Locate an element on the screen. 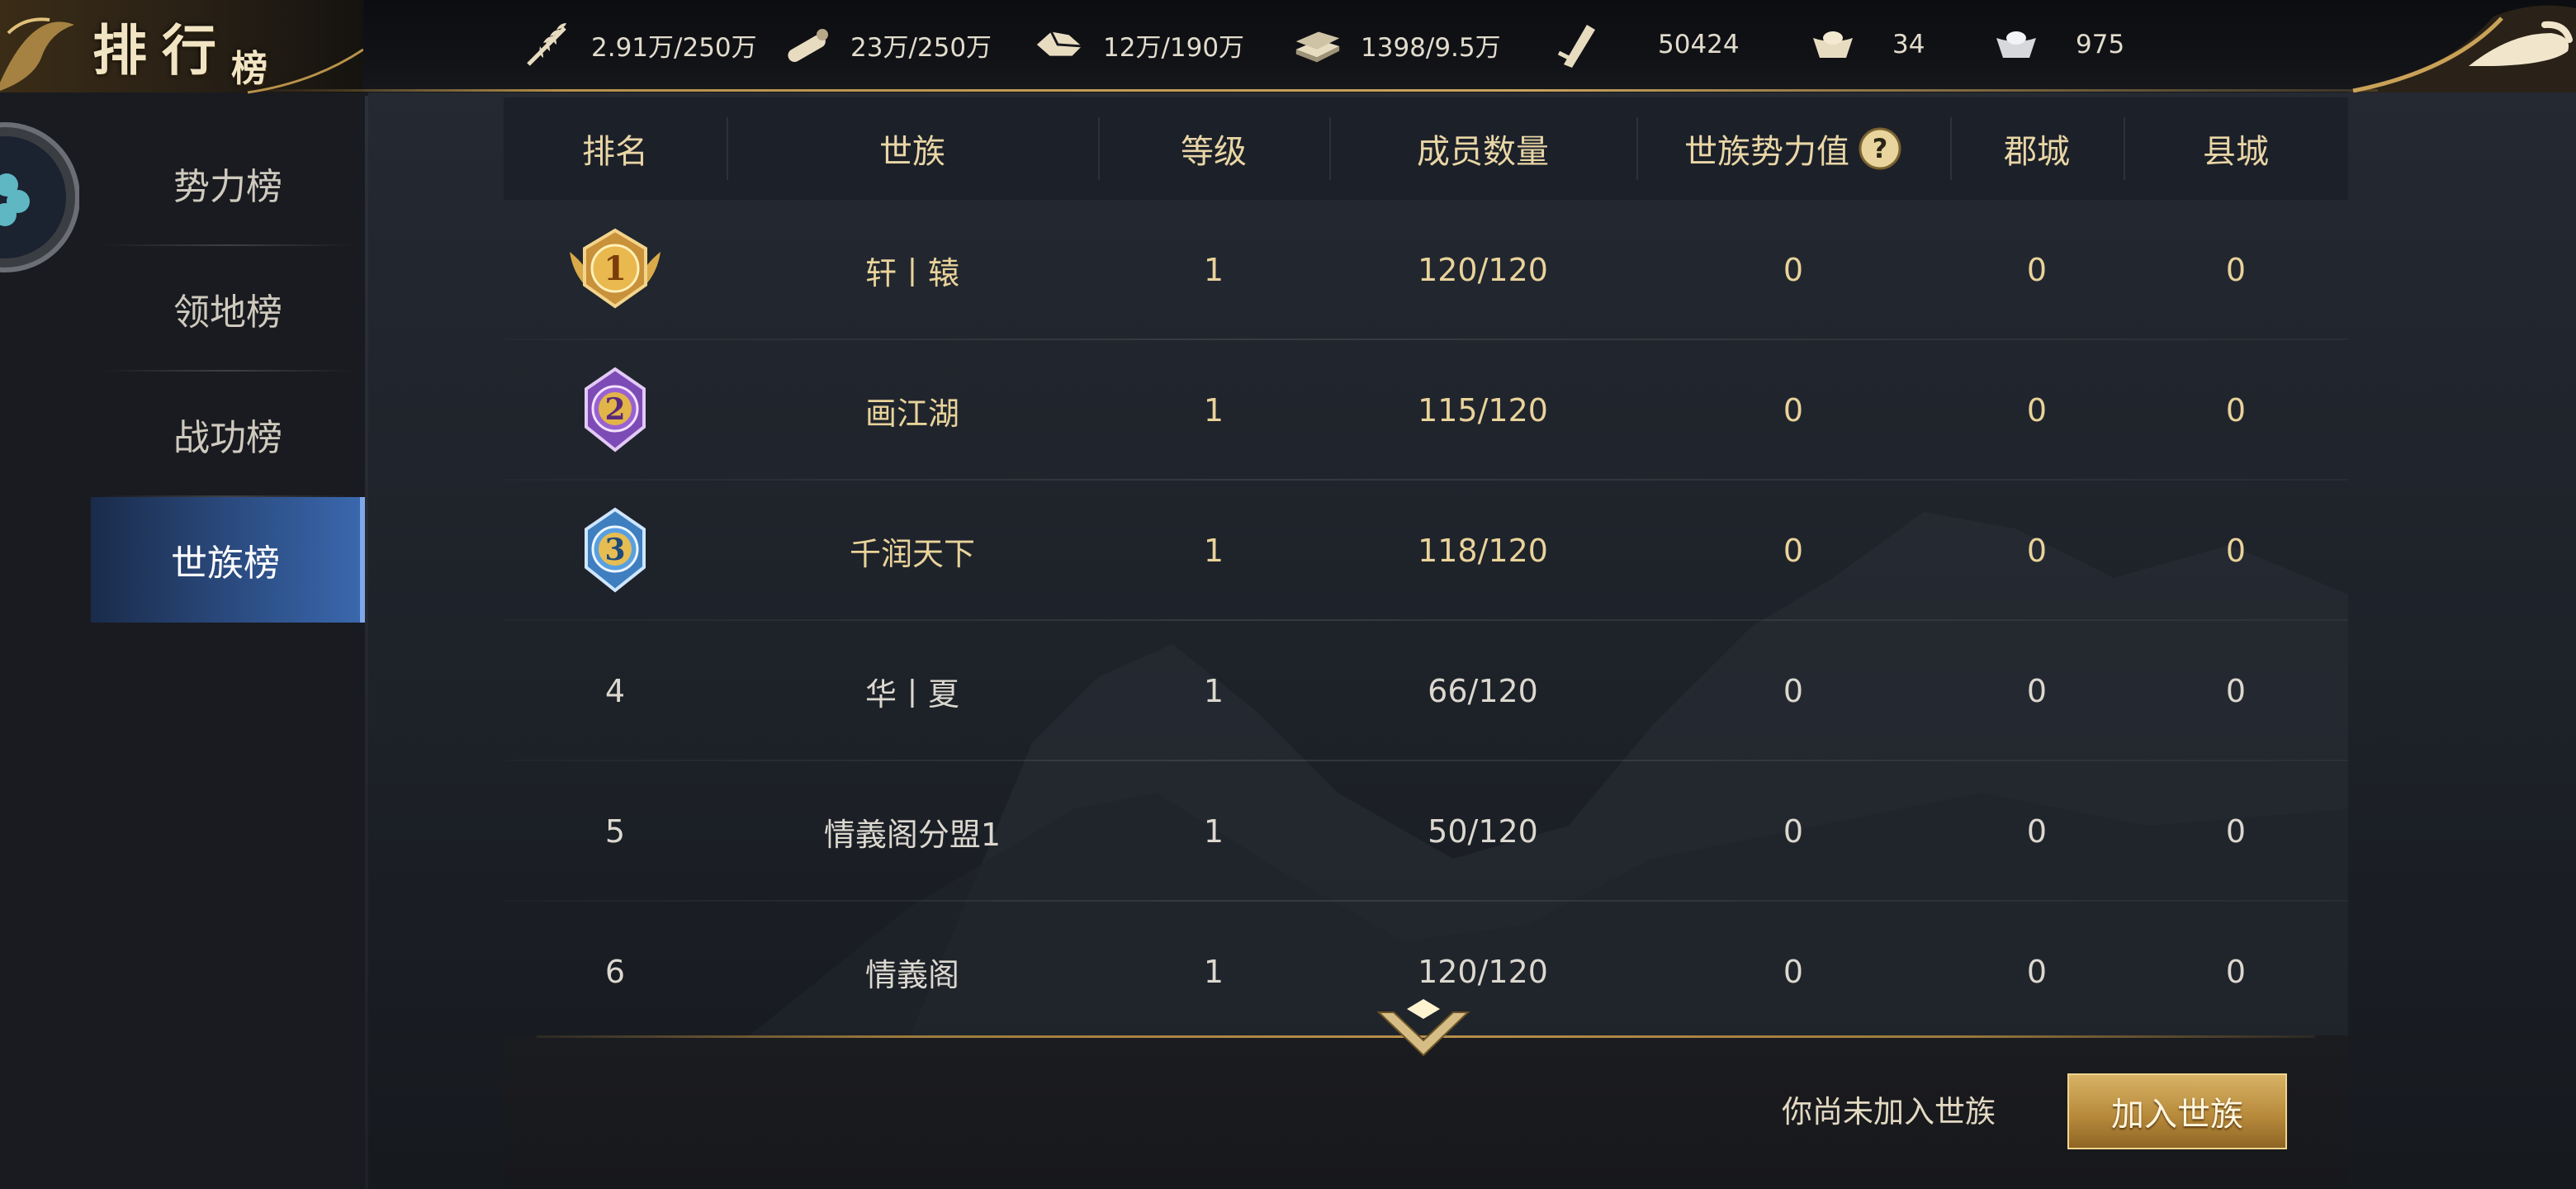 This screenshot has width=2576, height=1189. column-header-county: 县城 is located at coordinates (2236, 148).